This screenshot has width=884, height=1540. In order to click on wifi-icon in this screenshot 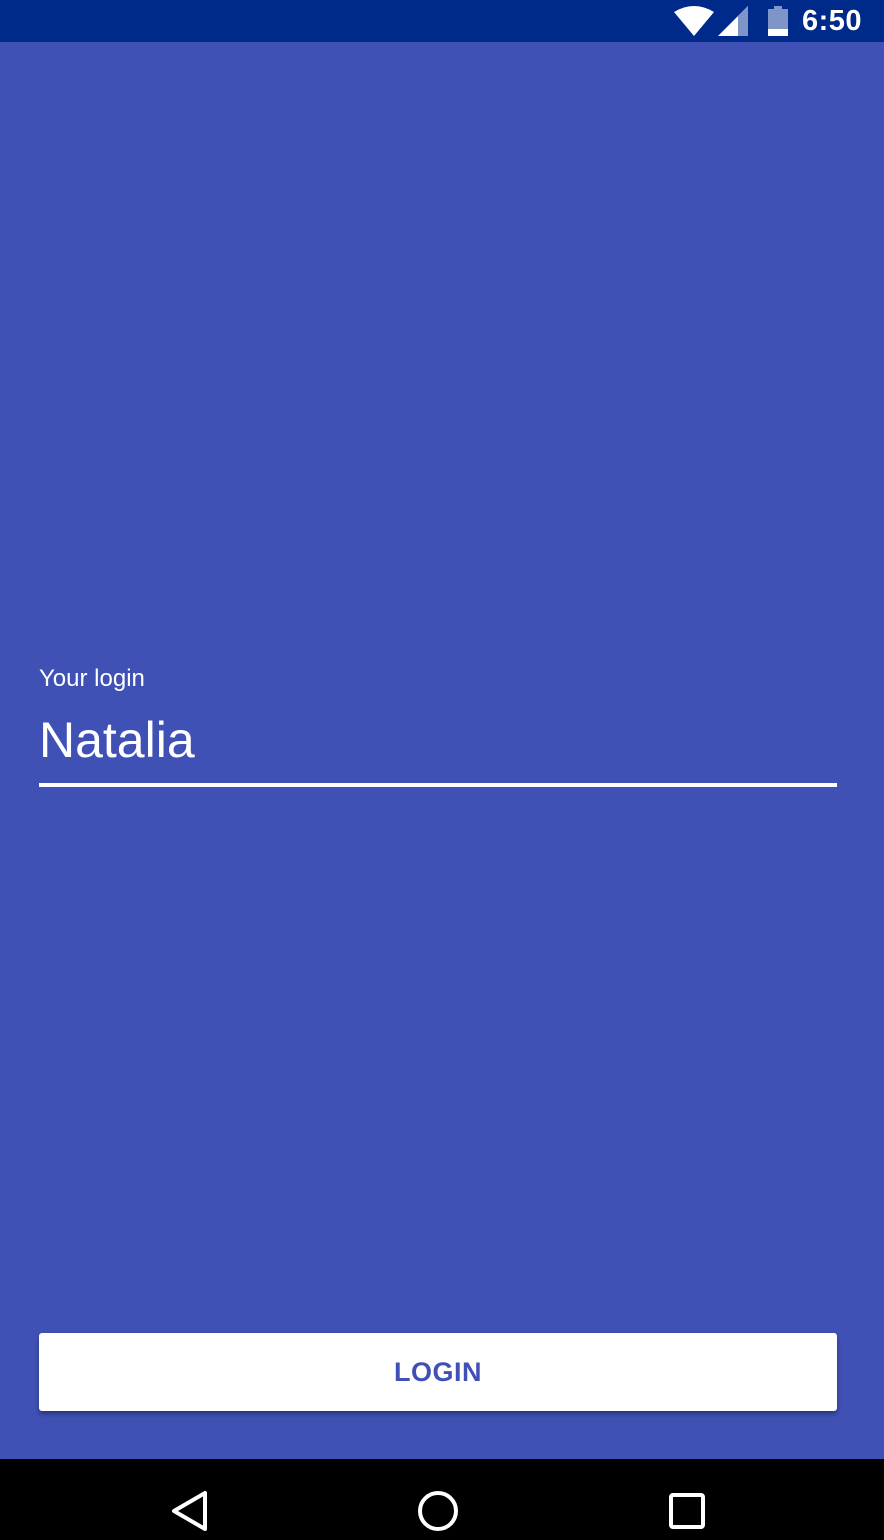, I will do `click(693, 21)`.